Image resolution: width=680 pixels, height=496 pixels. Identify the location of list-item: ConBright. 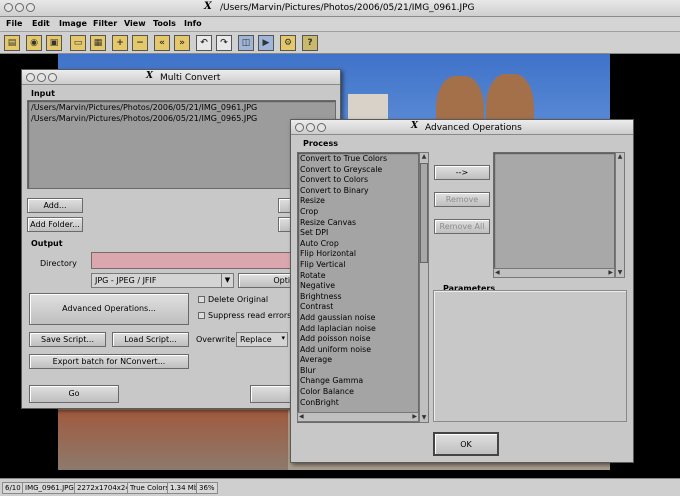
(358, 403).